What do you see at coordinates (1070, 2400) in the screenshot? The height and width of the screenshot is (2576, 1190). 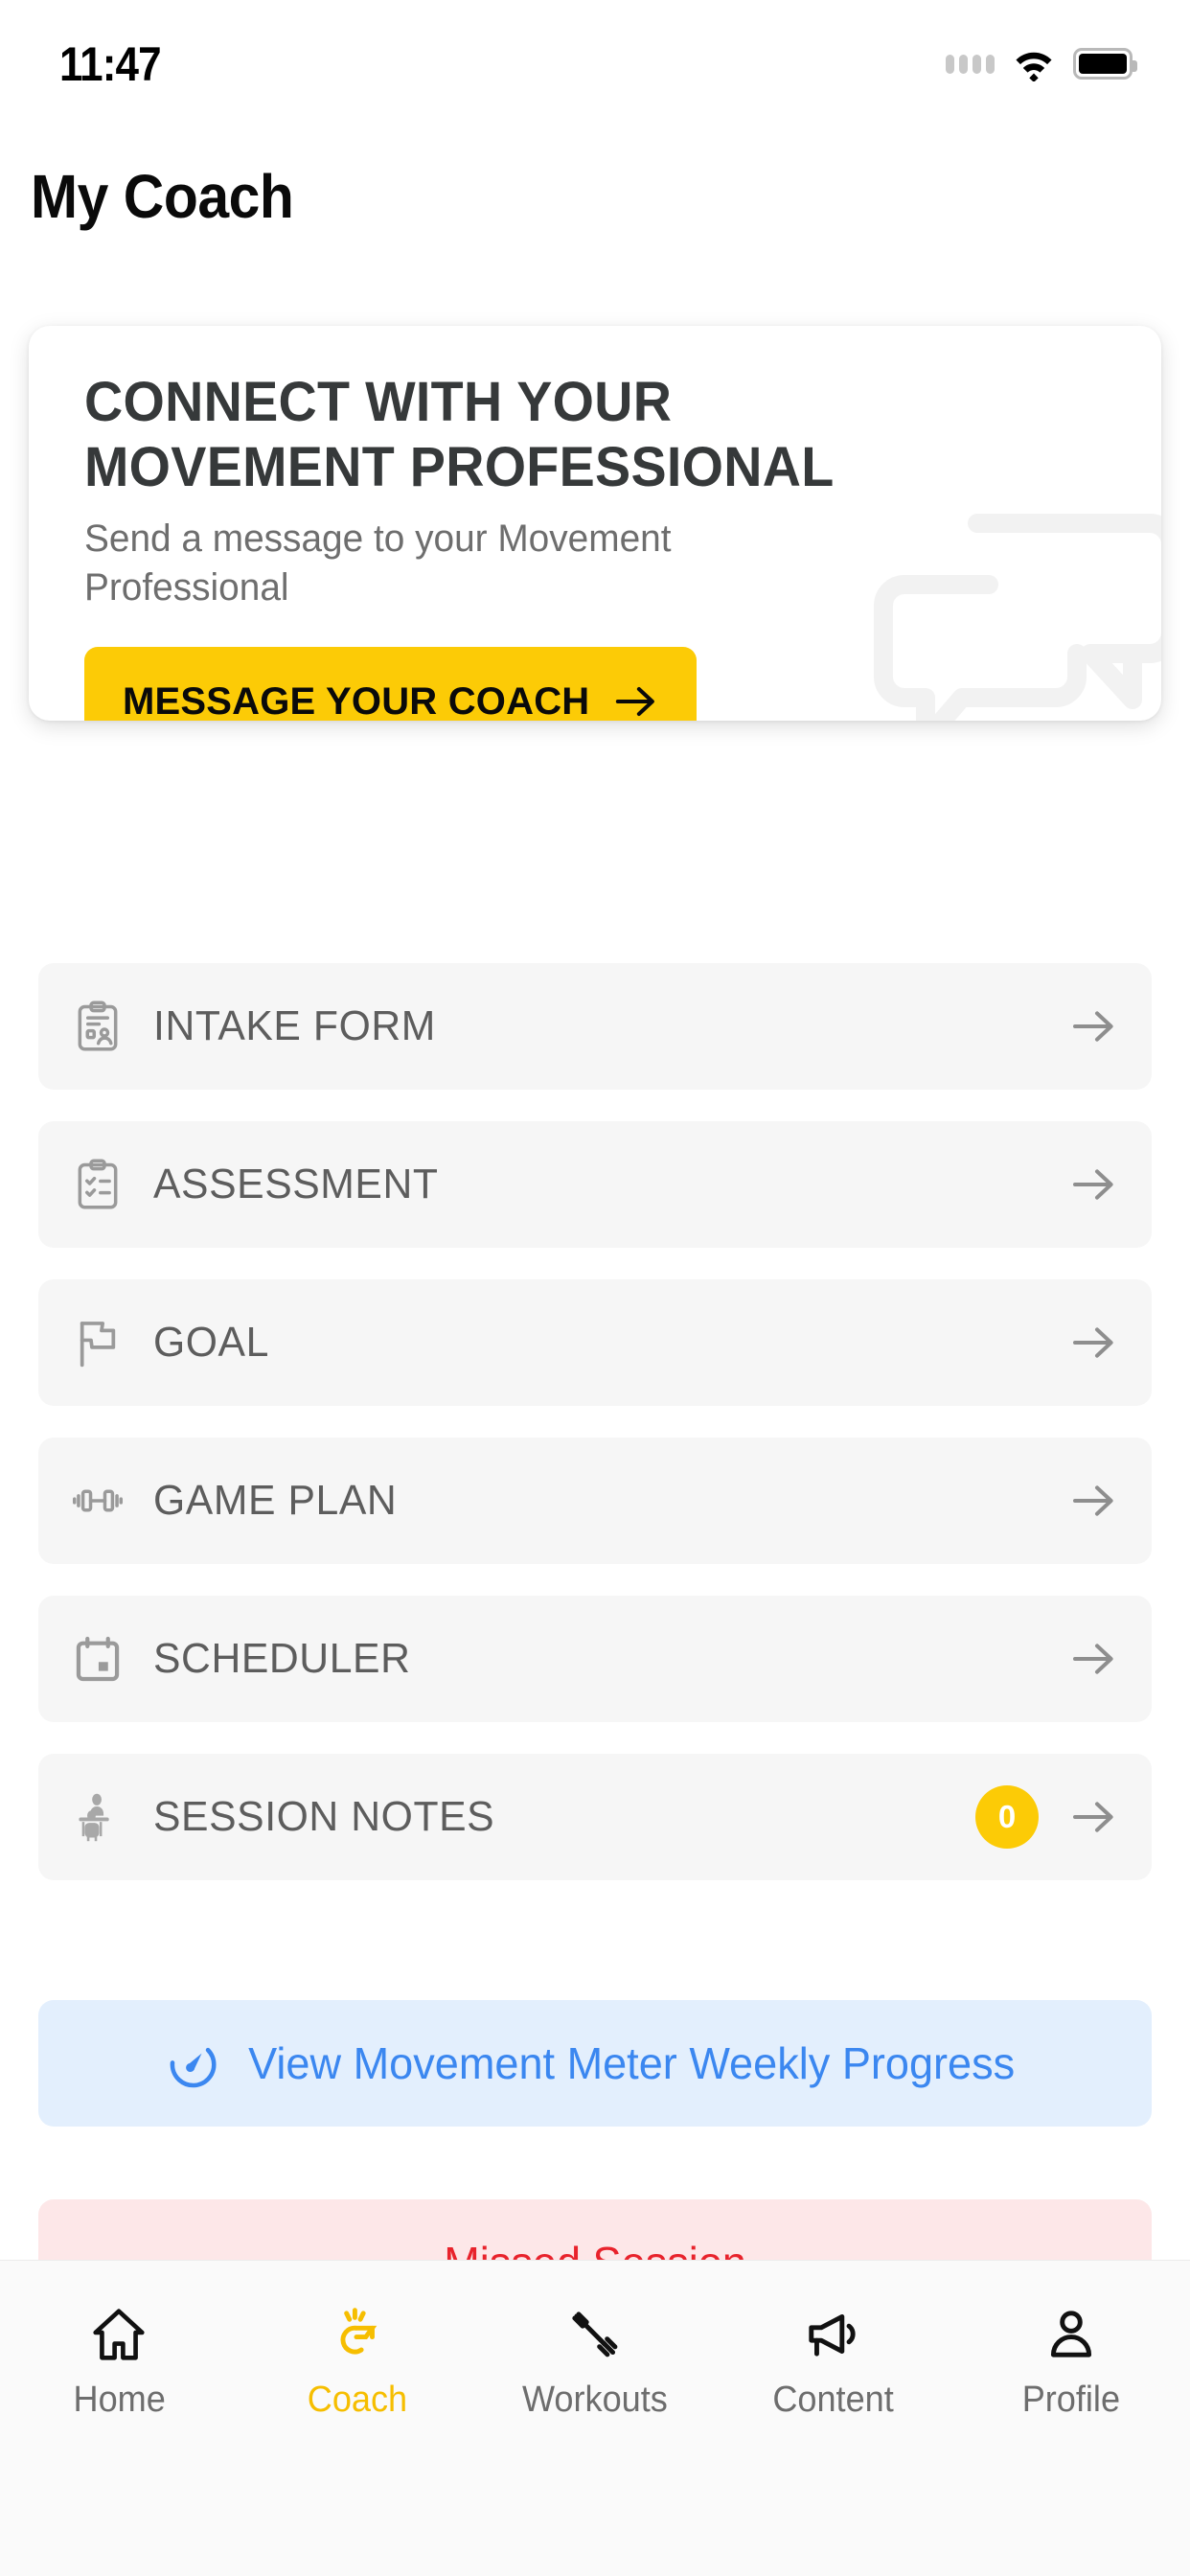 I see `tab-label: Profile` at bounding box center [1070, 2400].